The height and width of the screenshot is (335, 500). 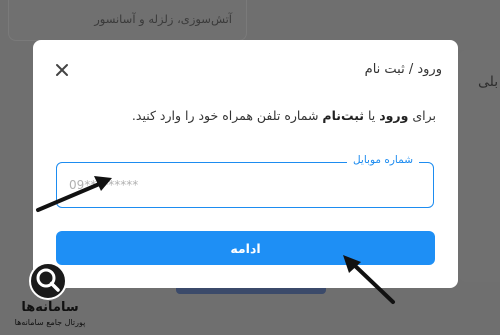 I want to click on modal-title: ورود / ثبت نام, so click(x=403, y=69).